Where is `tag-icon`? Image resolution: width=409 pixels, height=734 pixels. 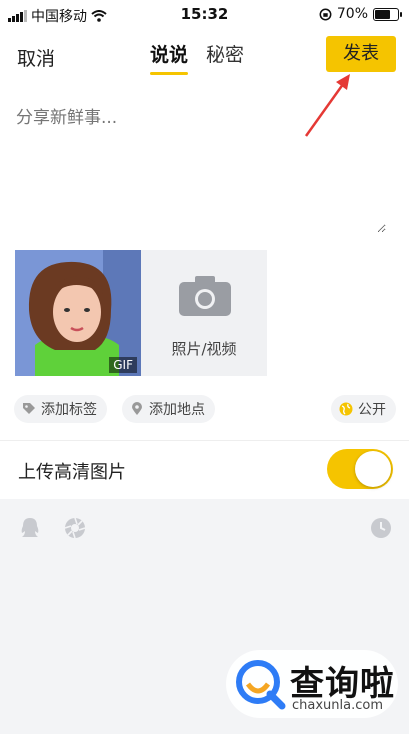 tag-icon is located at coordinates (29, 408).